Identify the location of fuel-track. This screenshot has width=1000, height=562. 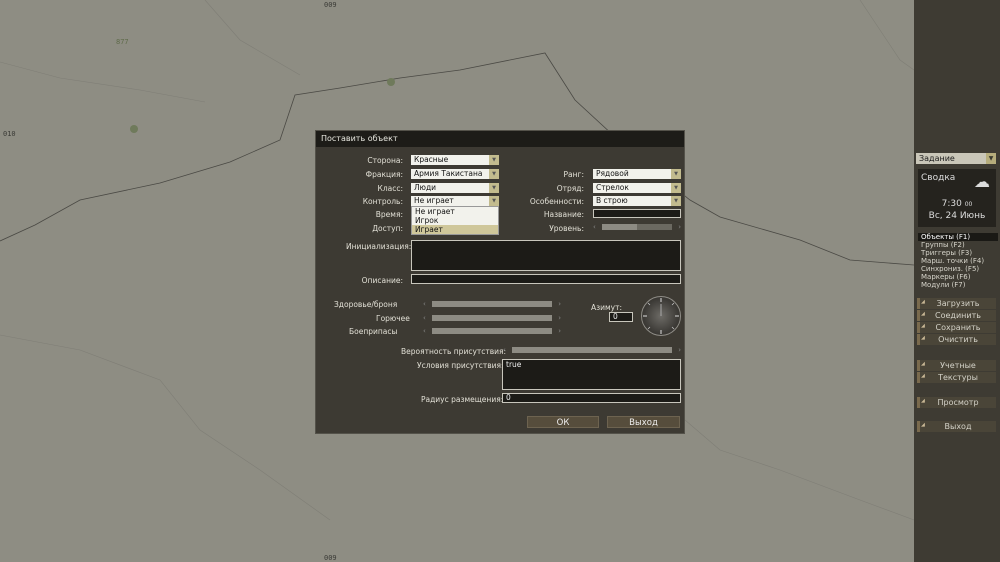
(492, 318).